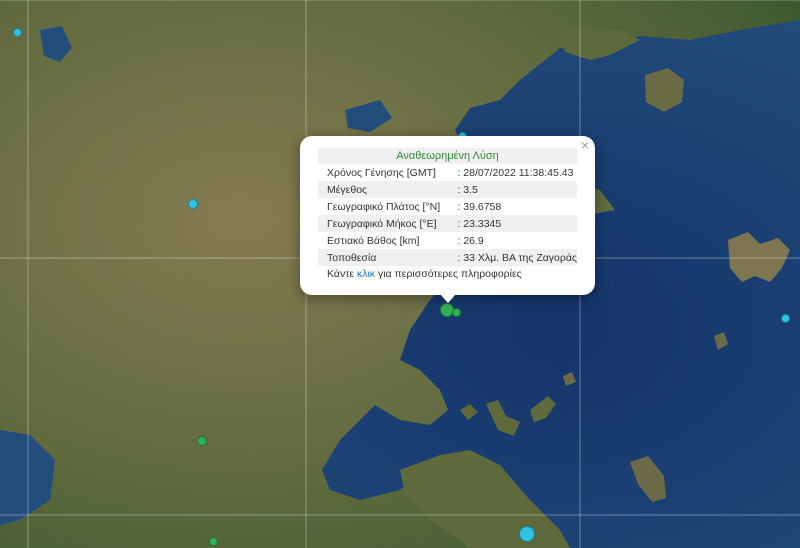 The width and height of the screenshot is (800, 548). I want to click on info-label: Εστιακό Βάθος [km], so click(373, 240).